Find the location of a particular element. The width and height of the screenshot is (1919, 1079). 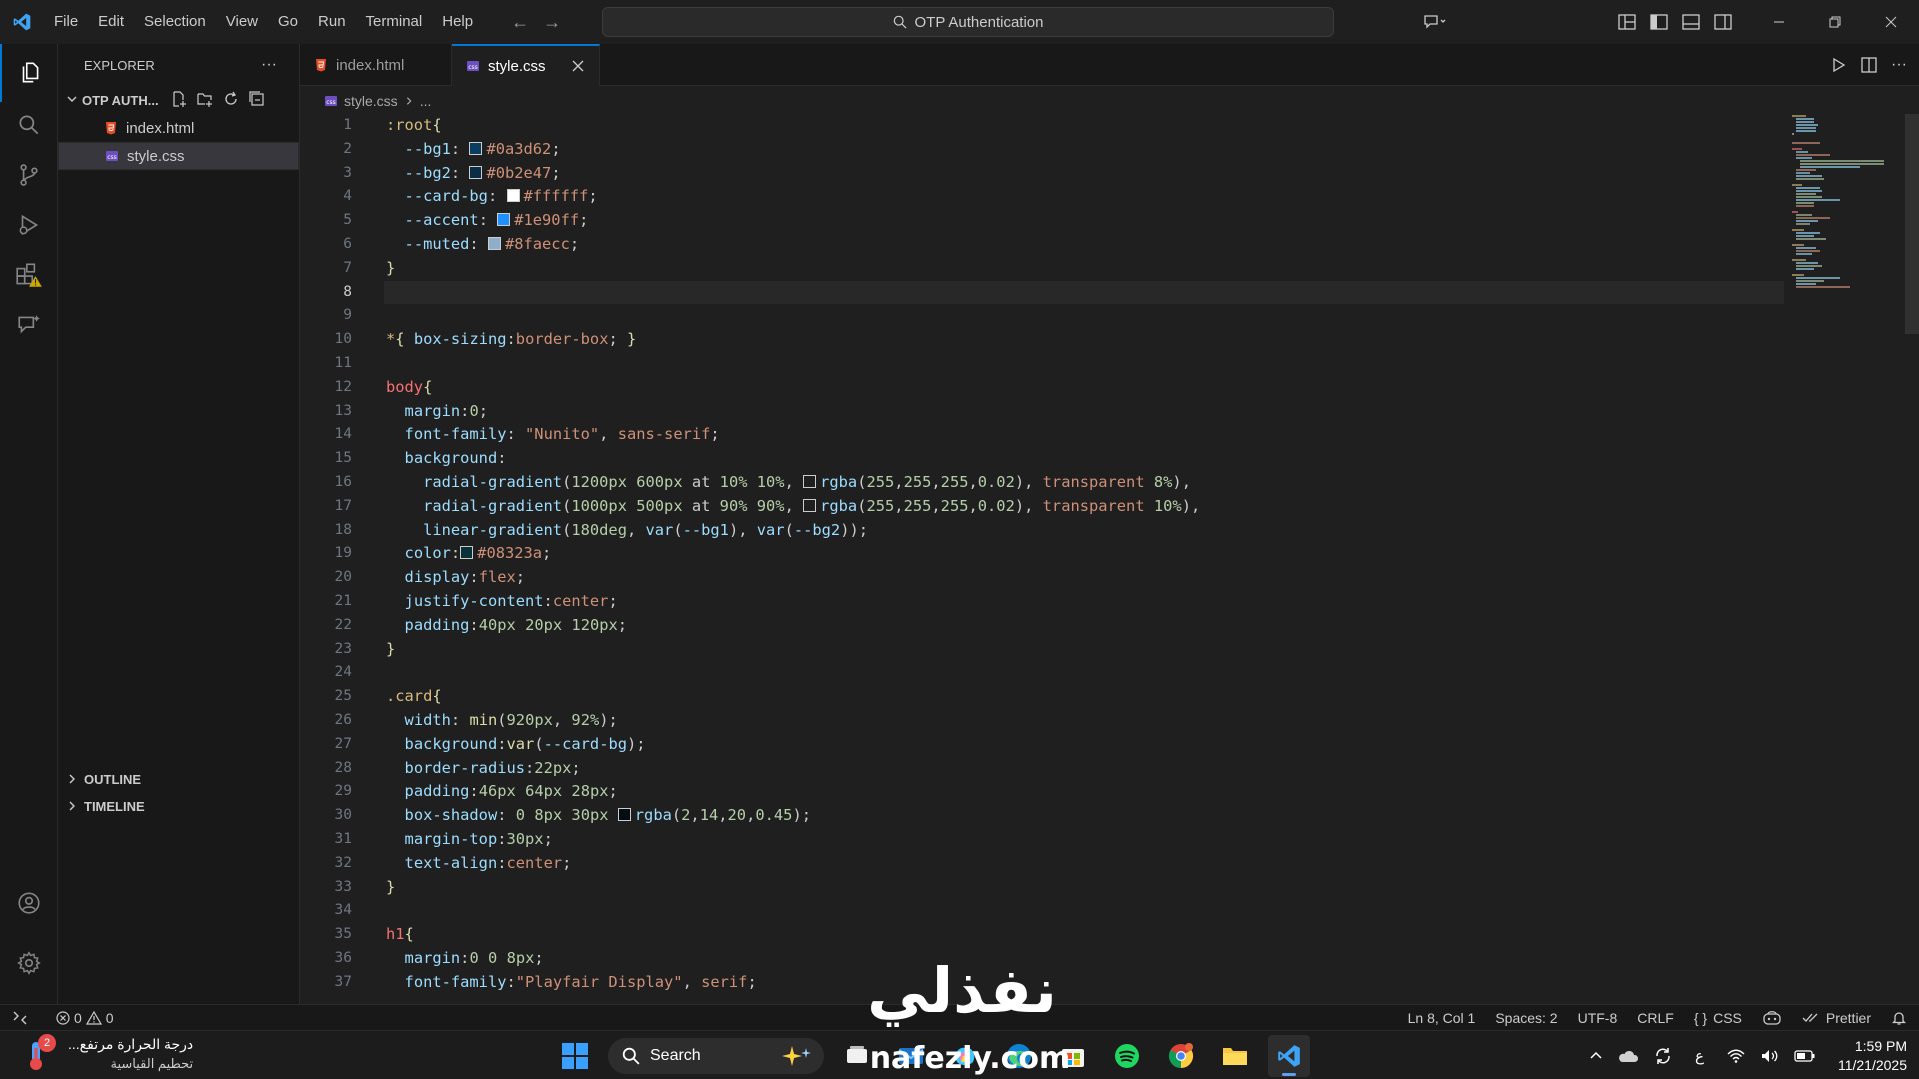

edge-browser-icon is located at coordinates (1019, 1056).